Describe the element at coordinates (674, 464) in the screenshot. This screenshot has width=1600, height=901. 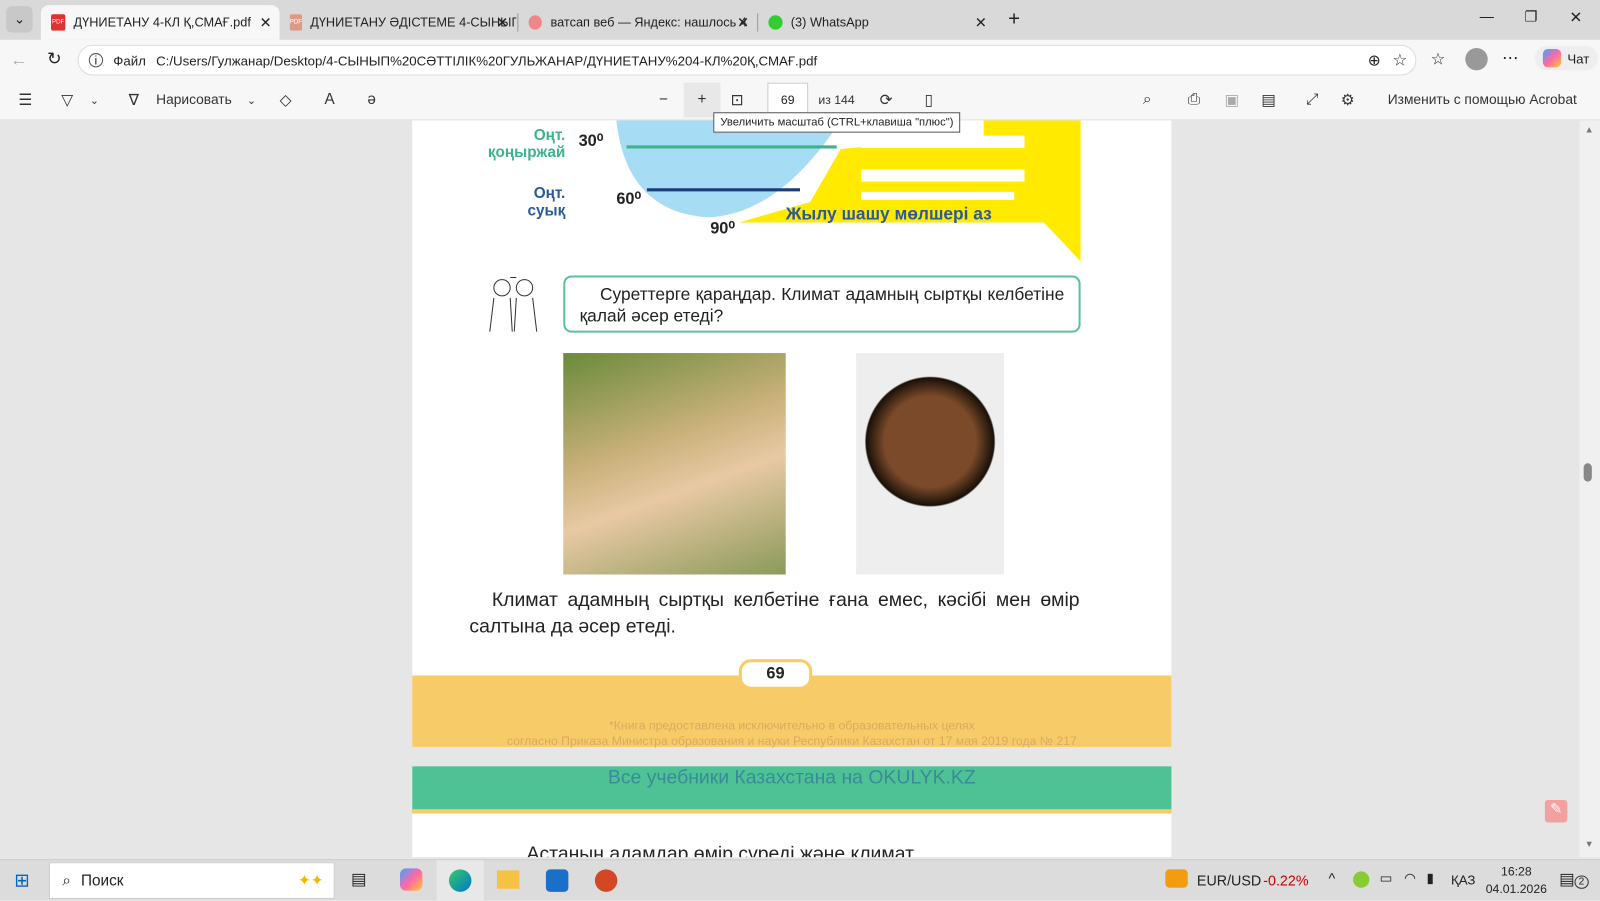
I see `photo-twin-girls` at that location.